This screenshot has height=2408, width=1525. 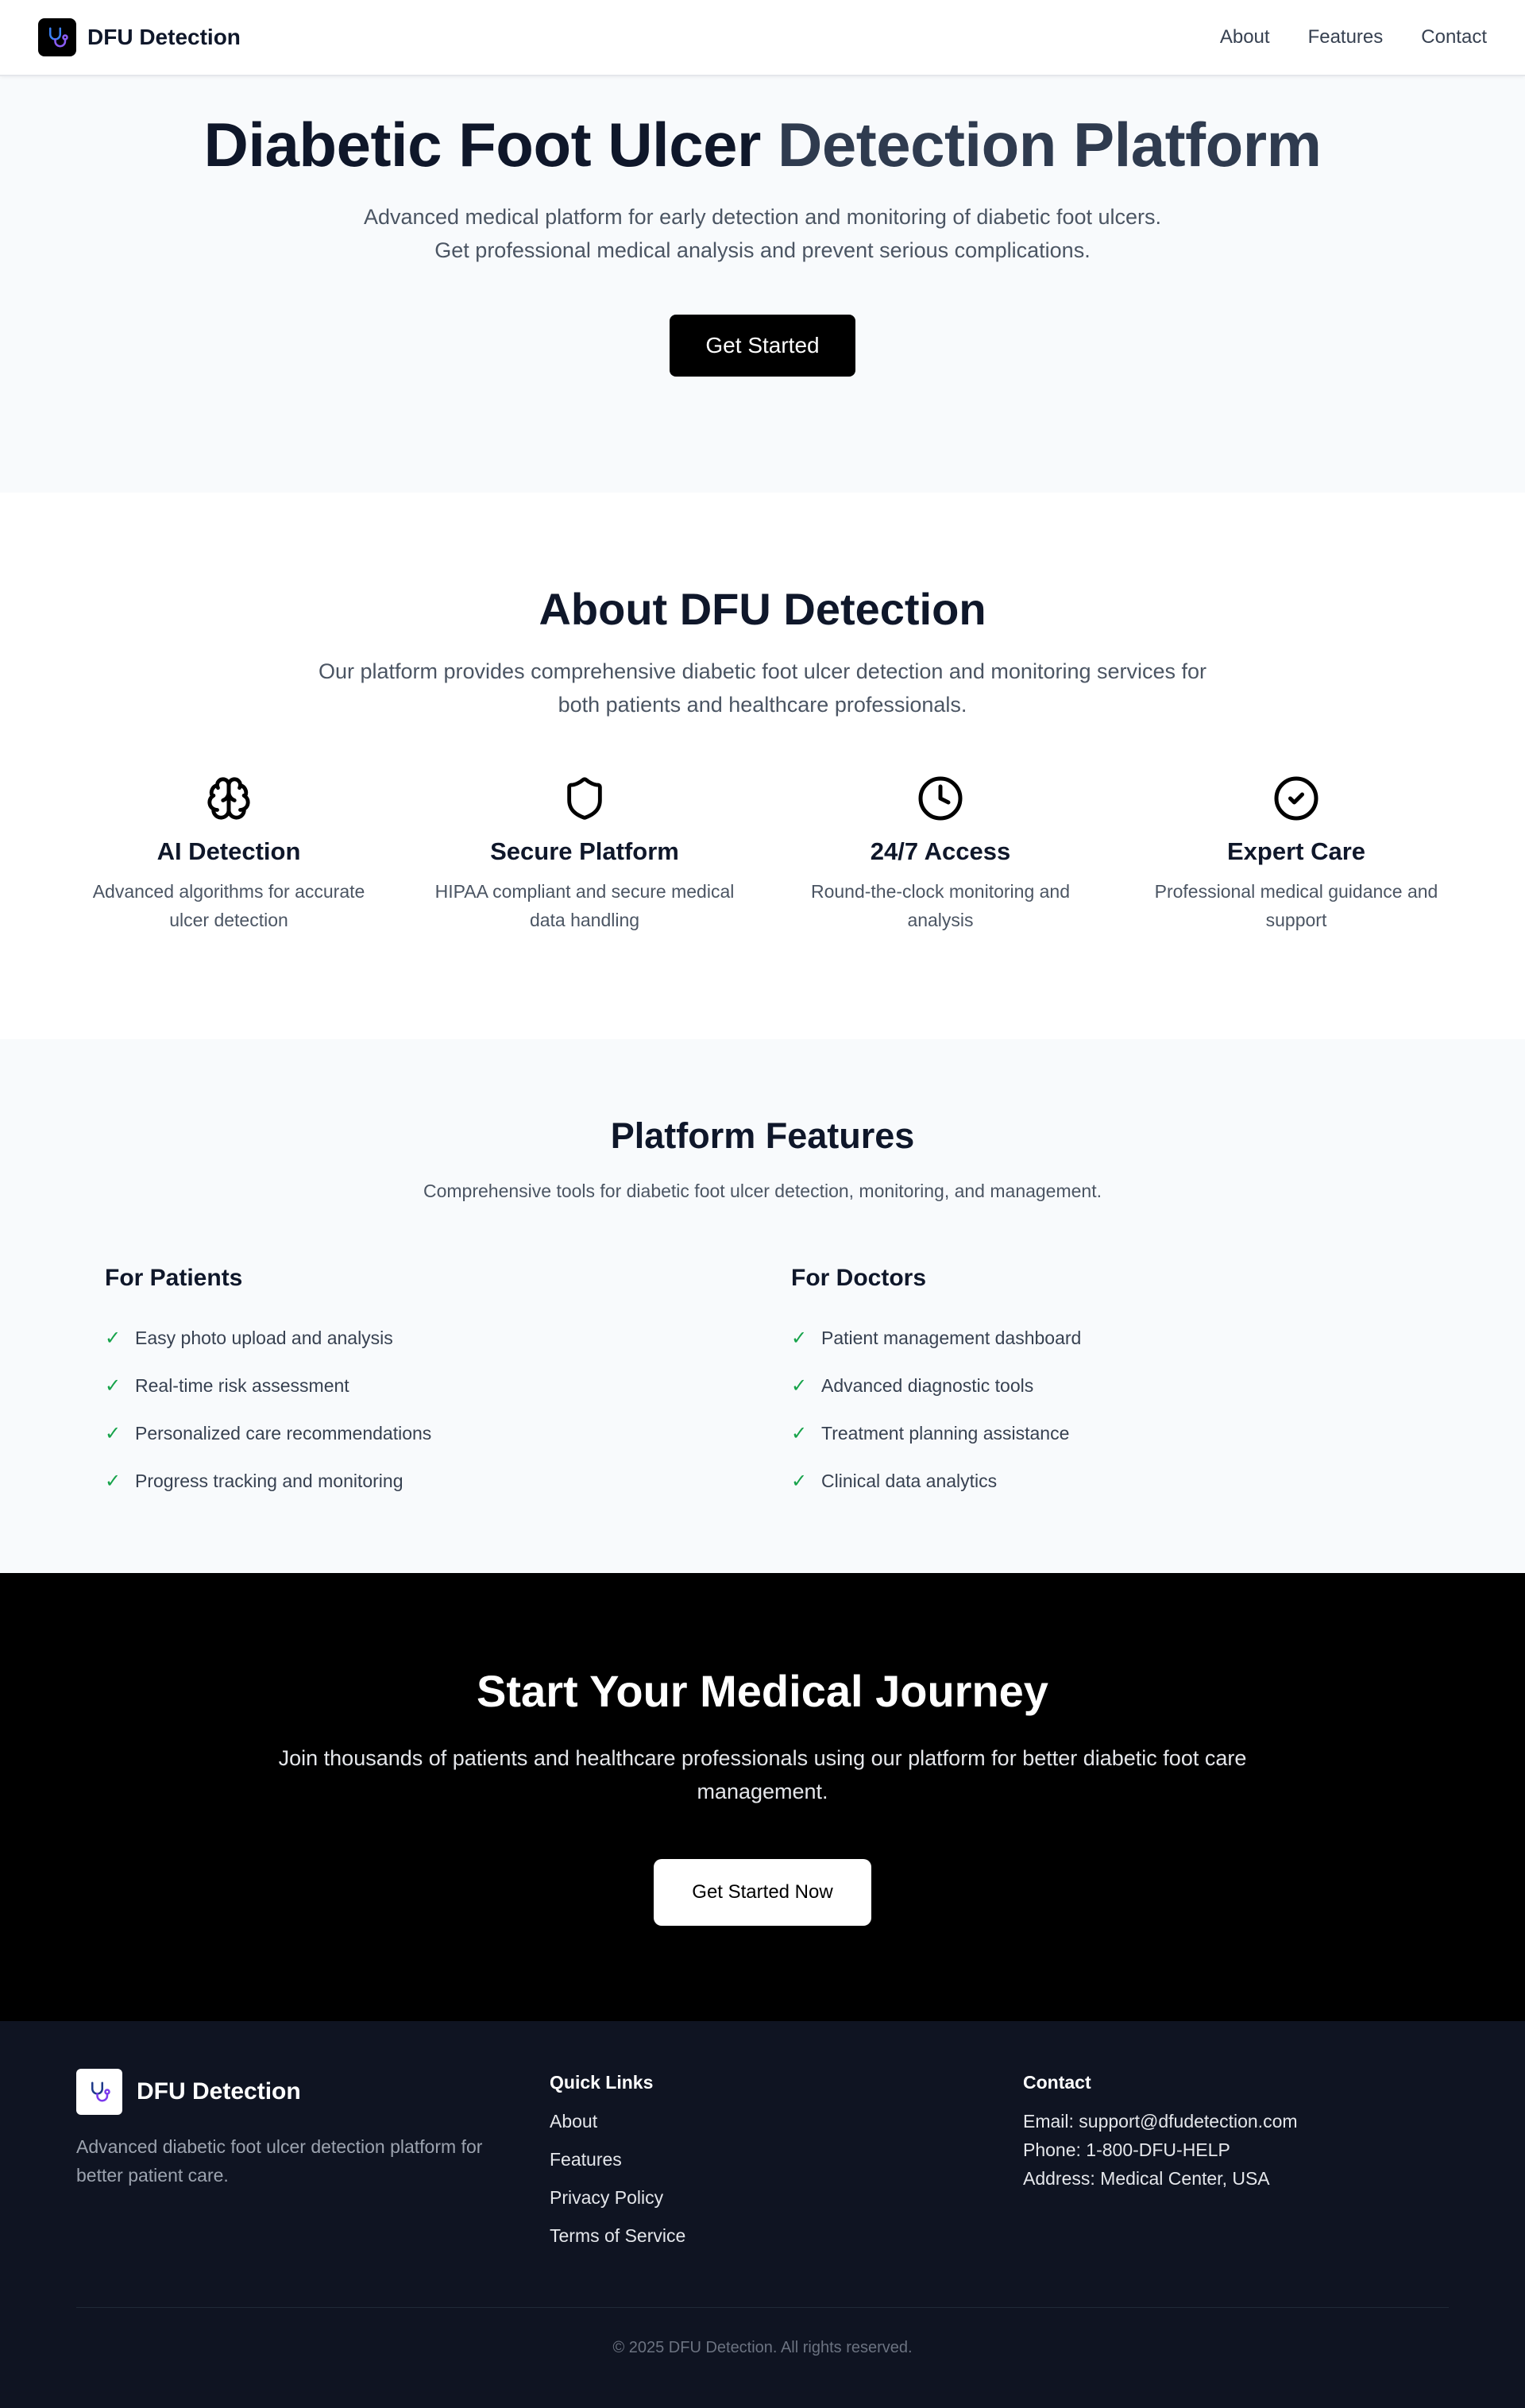 What do you see at coordinates (763, 609) in the screenshot?
I see `about-title: About DFU Detection` at bounding box center [763, 609].